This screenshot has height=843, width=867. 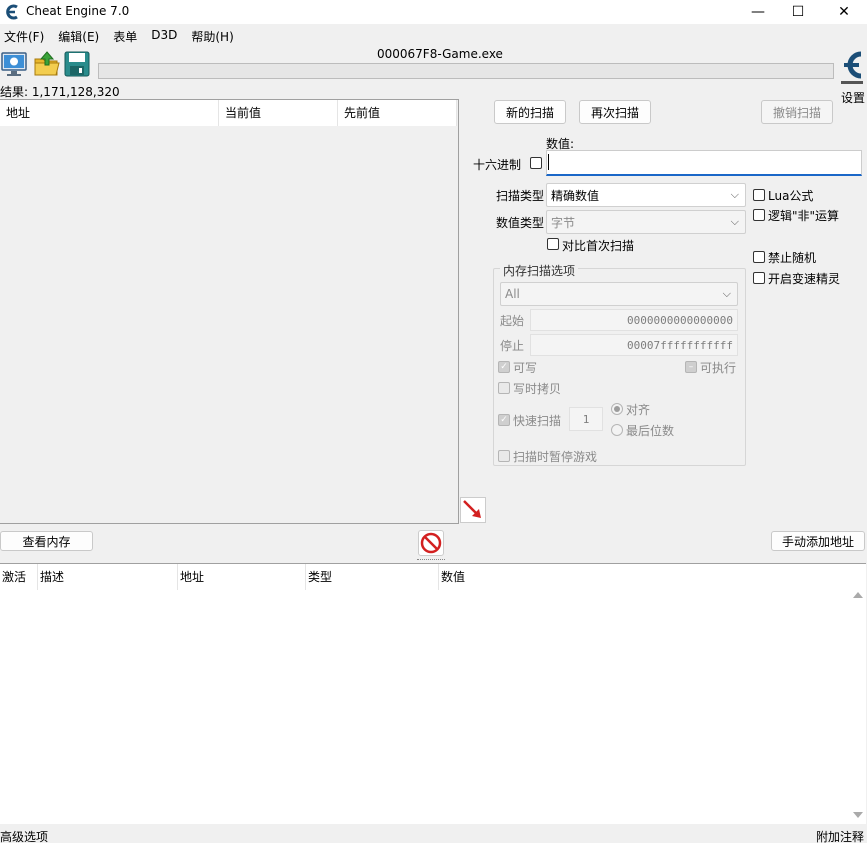 What do you see at coordinates (213, 35) in the screenshot?
I see `menu-help: 帮助(H)` at bounding box center [213, 35].